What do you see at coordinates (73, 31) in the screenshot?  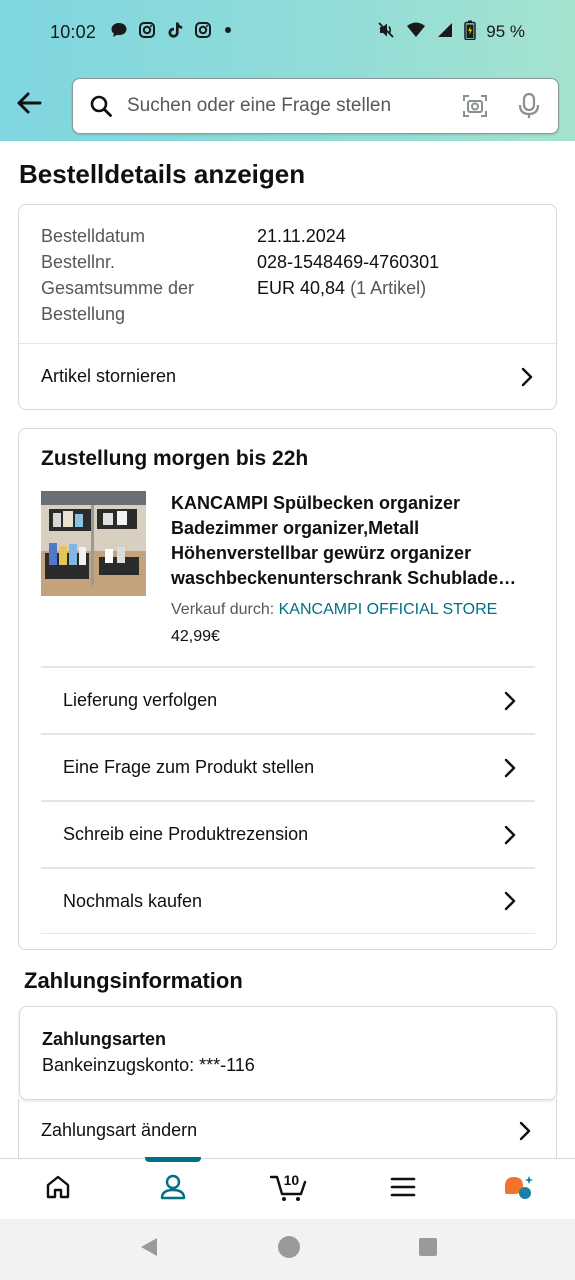 I see `status-time: 10:02` at bounding box center [73, 31].